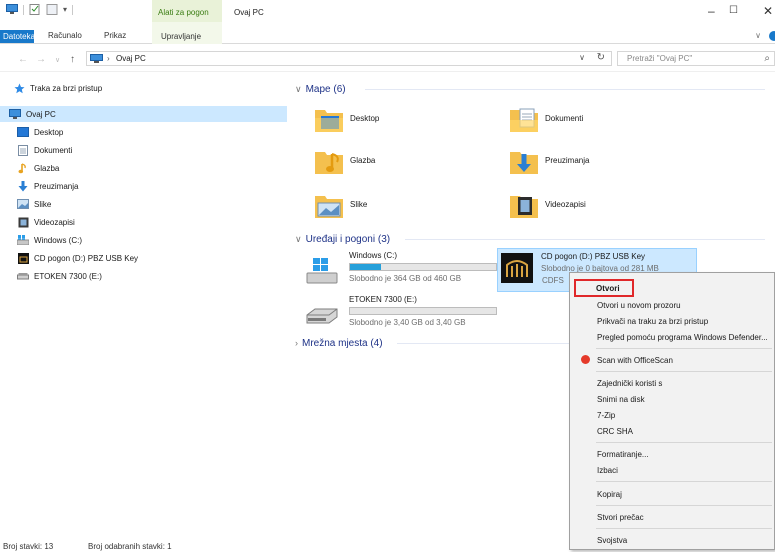 The height and width of the screenshot is (552, 775). I want to click on group-header-drives: ∨ Uređaji i pogoni (3), so click(530, 239).